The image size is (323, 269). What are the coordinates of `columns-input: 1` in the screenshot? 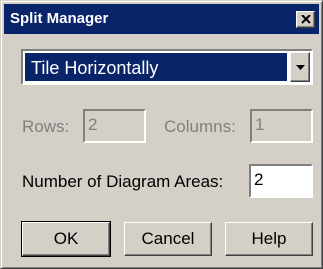 It's located at (281, 126).